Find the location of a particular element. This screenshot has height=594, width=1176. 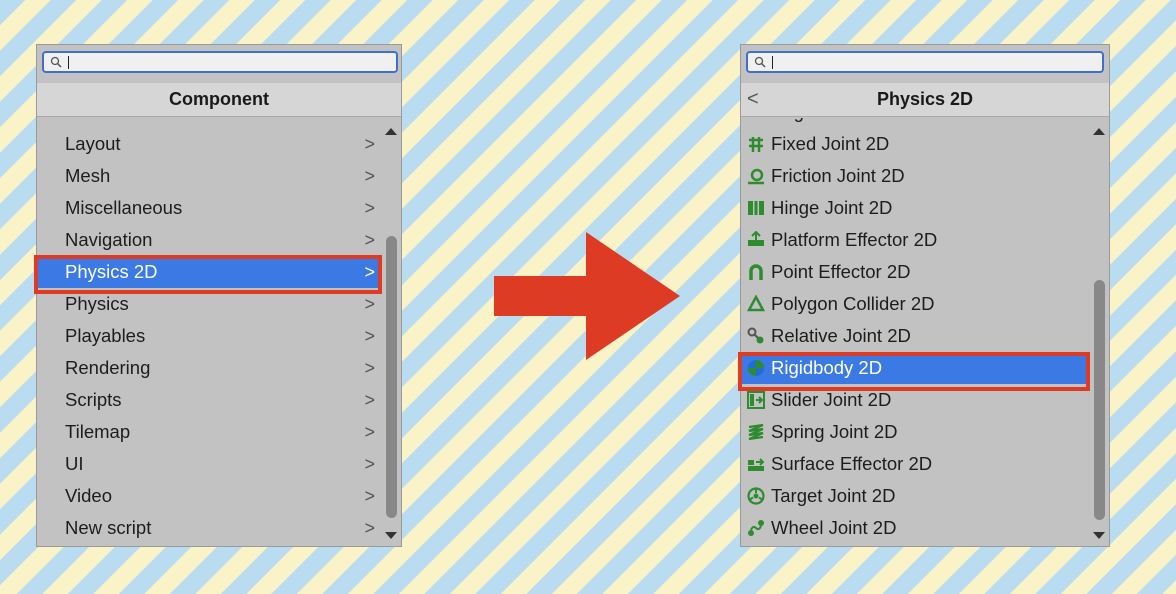

list-item-scripts: Scripts > is located at coordinates (209, 400).